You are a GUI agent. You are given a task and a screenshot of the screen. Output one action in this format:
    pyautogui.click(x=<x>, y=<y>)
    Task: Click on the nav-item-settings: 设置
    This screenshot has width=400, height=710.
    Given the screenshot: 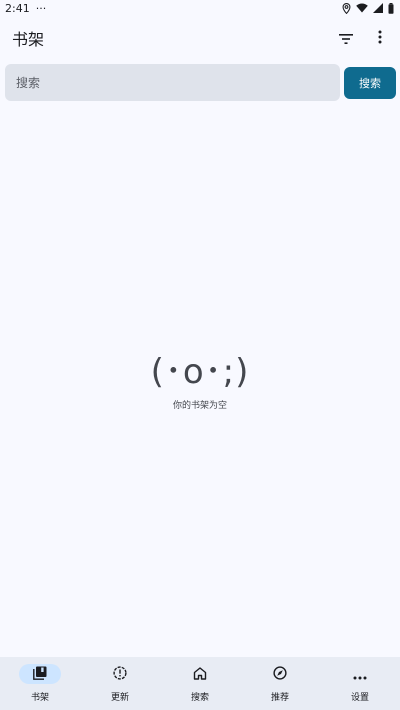 What is the action you would take?
    pyautogui.click(x=360, y=683)
    